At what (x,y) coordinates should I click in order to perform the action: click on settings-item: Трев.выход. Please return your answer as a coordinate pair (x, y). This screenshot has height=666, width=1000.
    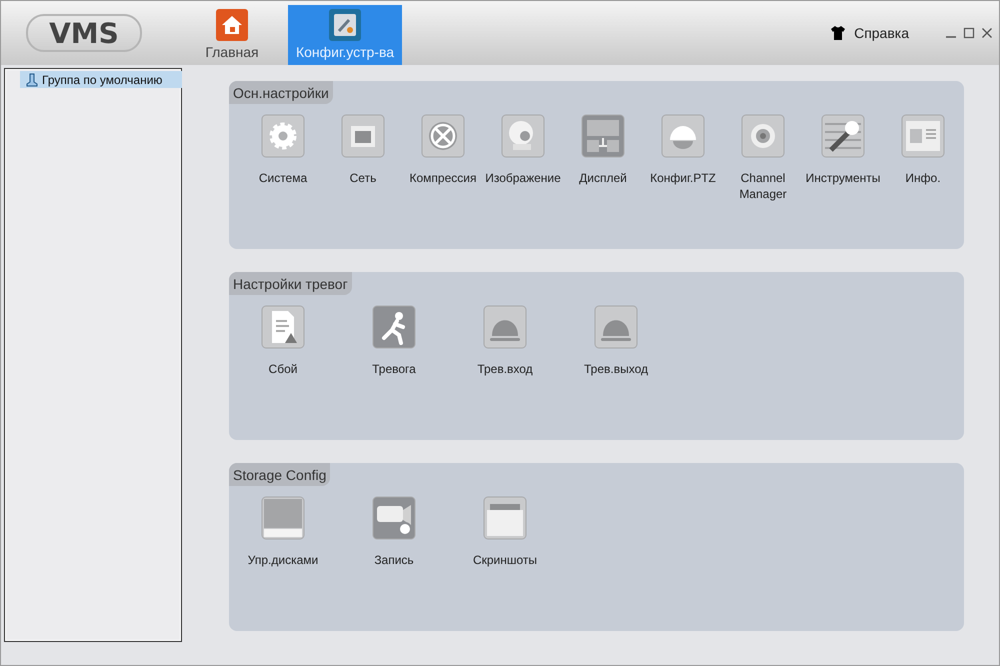
    Looking at the image, I should click on (616, 341).